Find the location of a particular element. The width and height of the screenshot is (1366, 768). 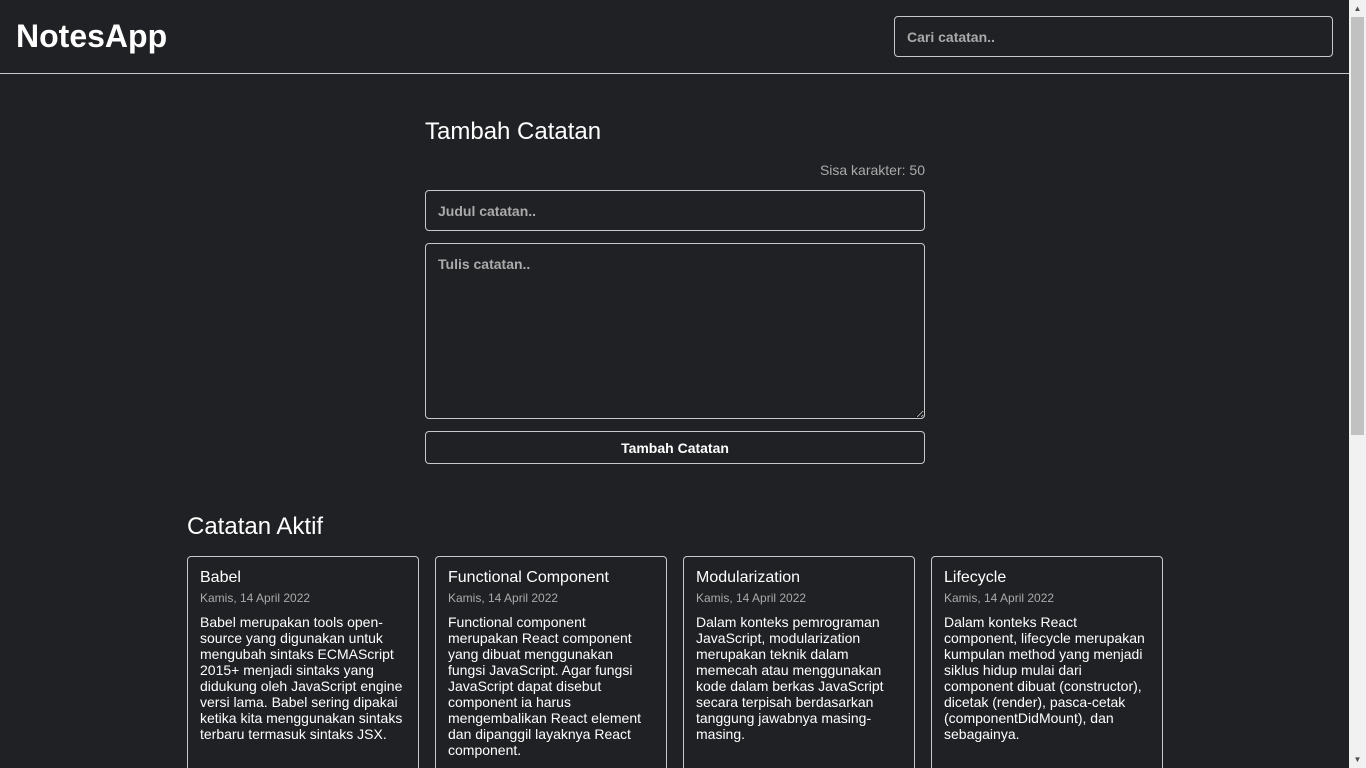

active-notes-title: Catatan Aktif is located at coordinates (255, 526).